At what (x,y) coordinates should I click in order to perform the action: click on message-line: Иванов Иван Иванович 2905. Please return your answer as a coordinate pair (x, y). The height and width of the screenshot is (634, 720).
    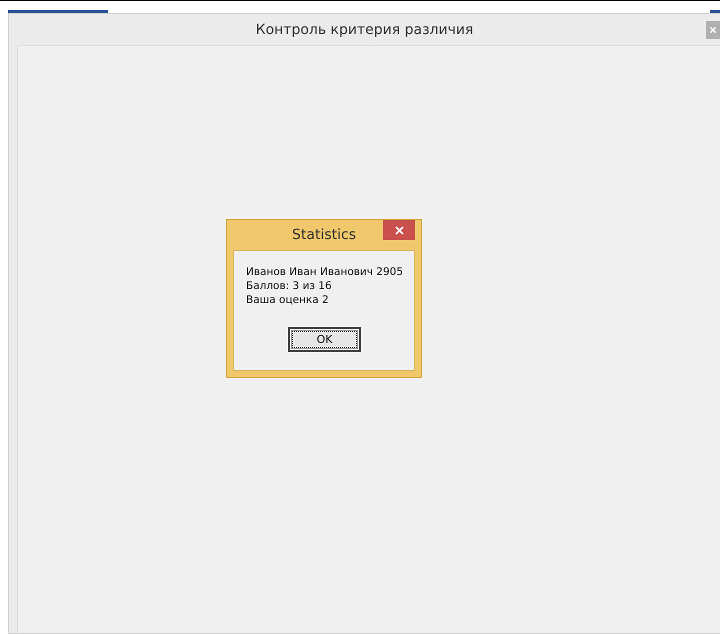
    Looking at the image, I should click on (325, 272).